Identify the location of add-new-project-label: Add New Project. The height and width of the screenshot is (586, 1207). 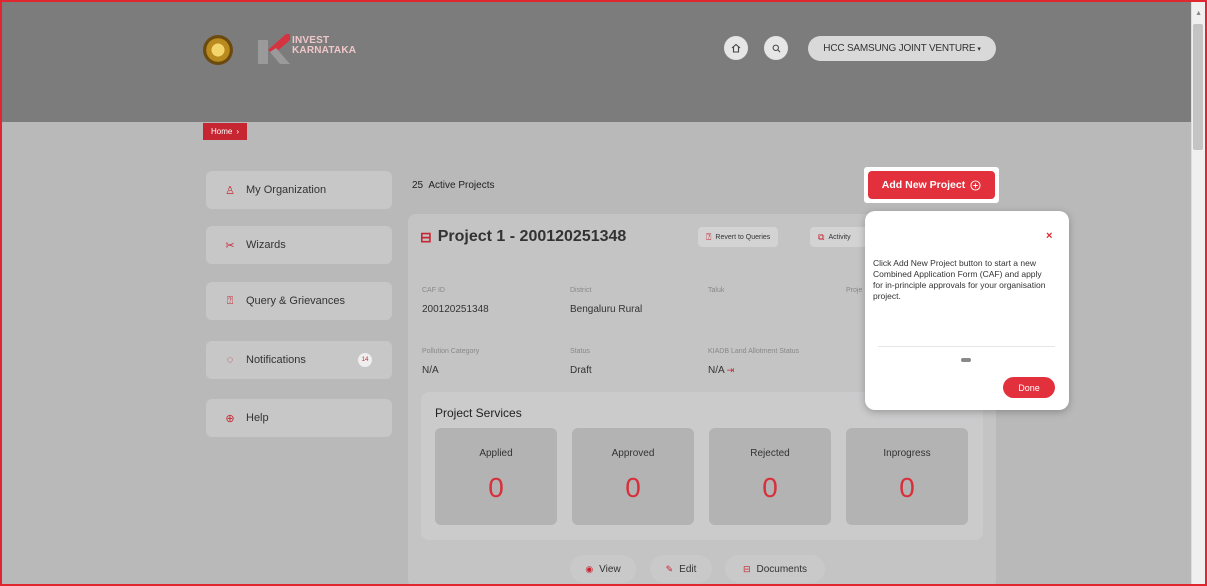
(923, 185).